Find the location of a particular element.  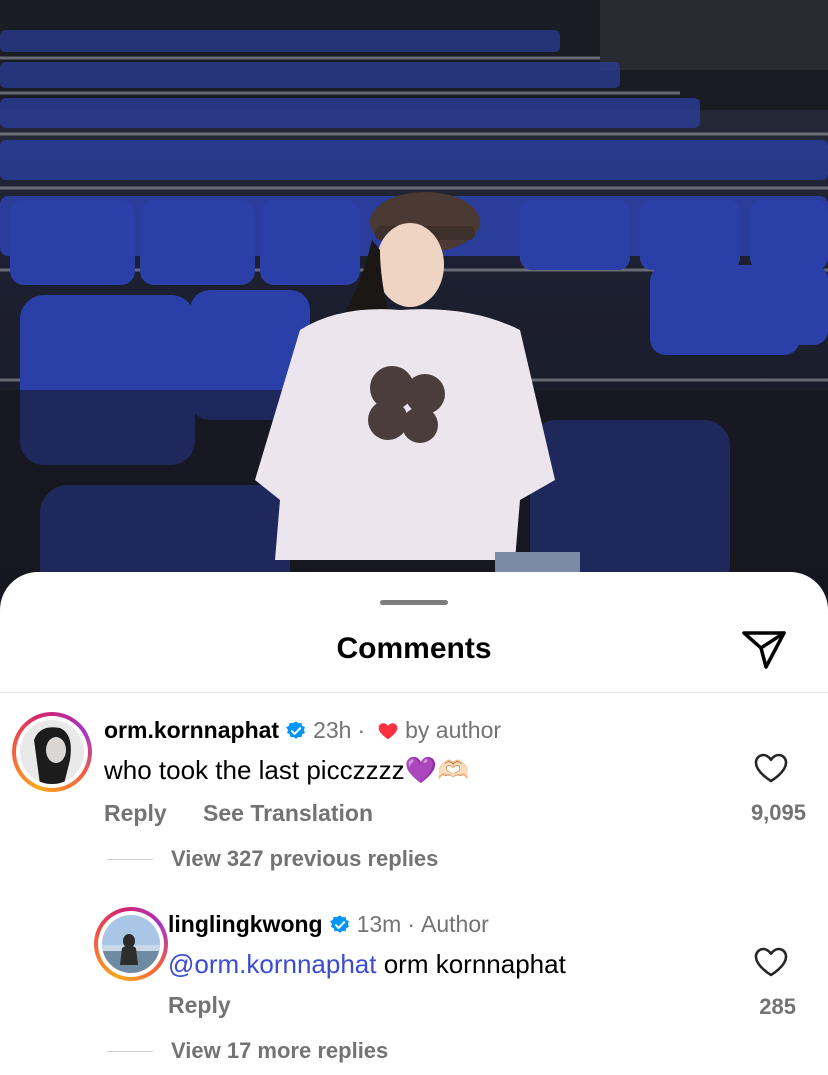

share-button is located at coordinates (764, 650).